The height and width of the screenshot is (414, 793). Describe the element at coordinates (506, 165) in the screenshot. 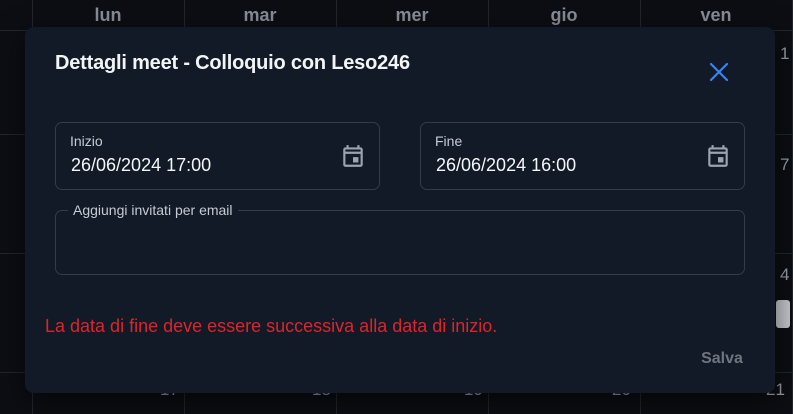

I see `end-date-value: 26/06/2024 16:00` at that location.